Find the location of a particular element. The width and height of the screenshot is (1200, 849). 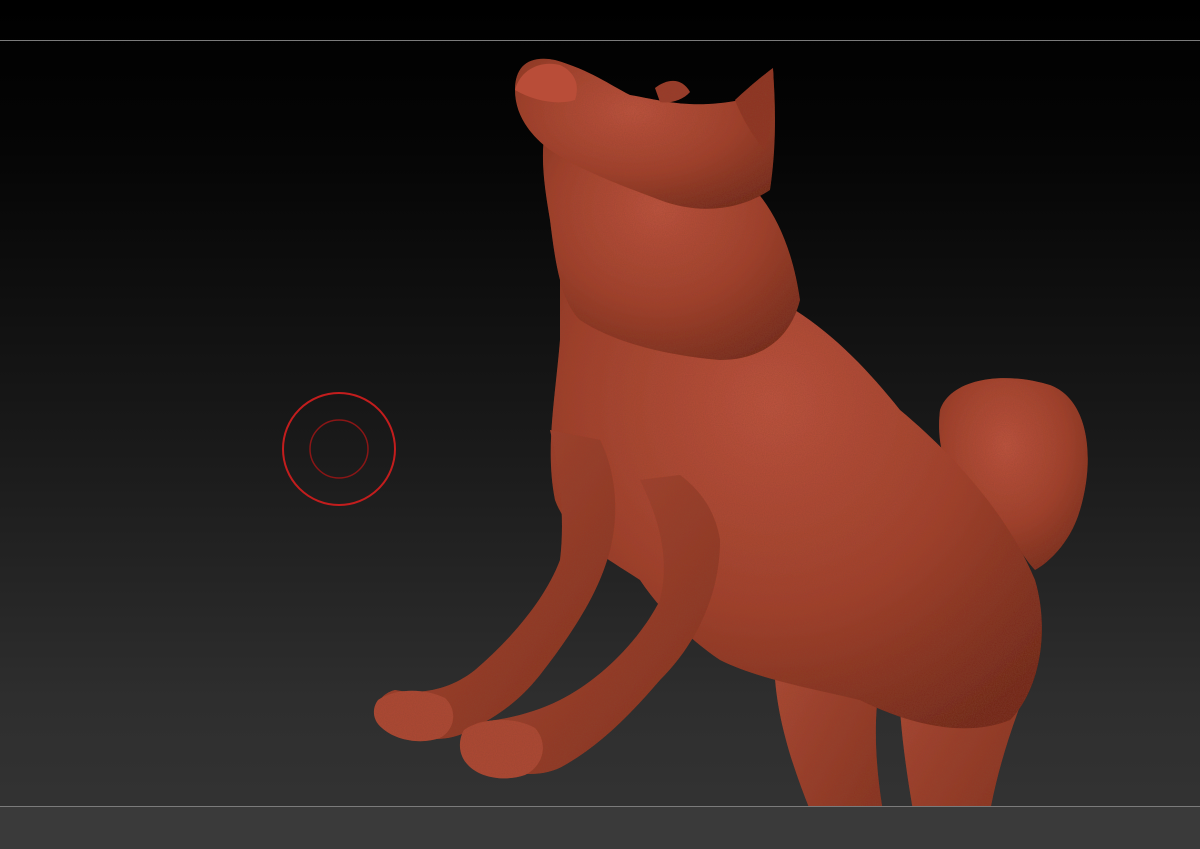

bottom-shelf-area is located at coordinates (600, 828).